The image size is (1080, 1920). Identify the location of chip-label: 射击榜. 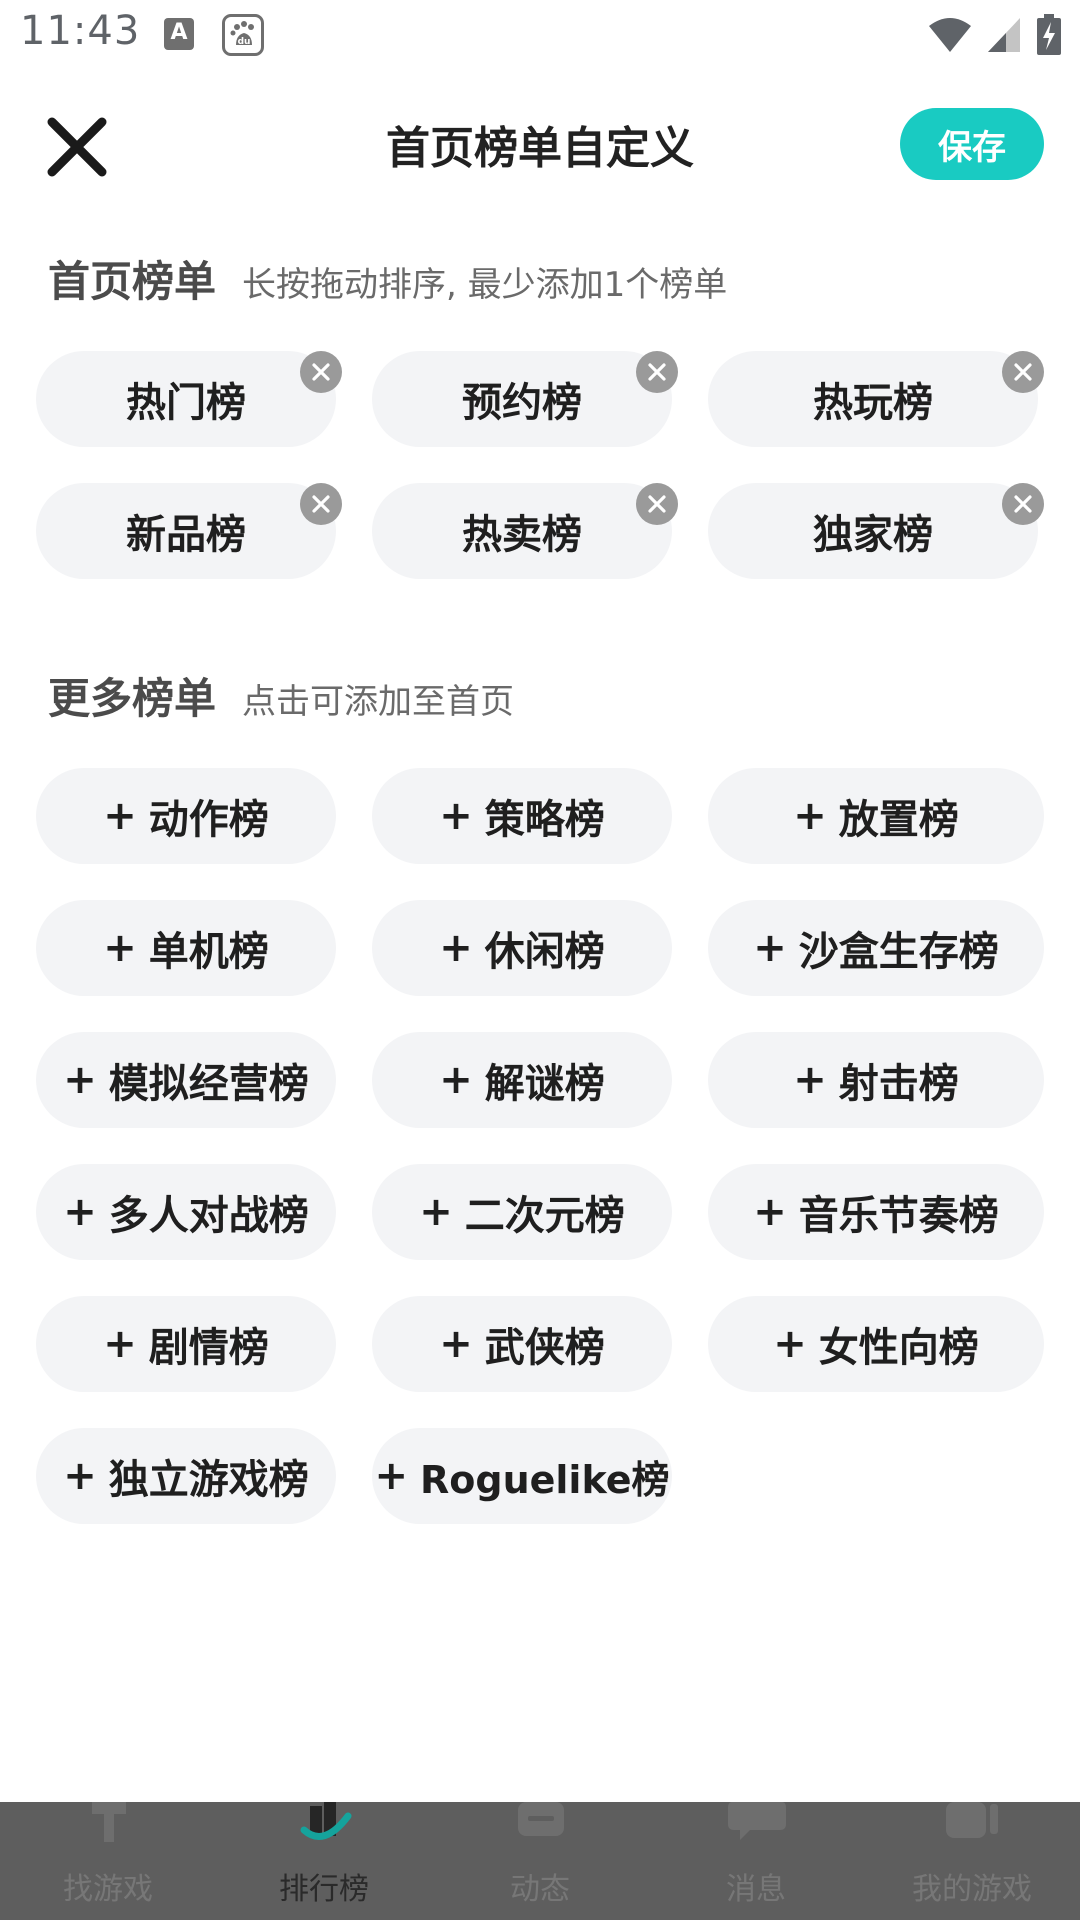
(898, 1084).